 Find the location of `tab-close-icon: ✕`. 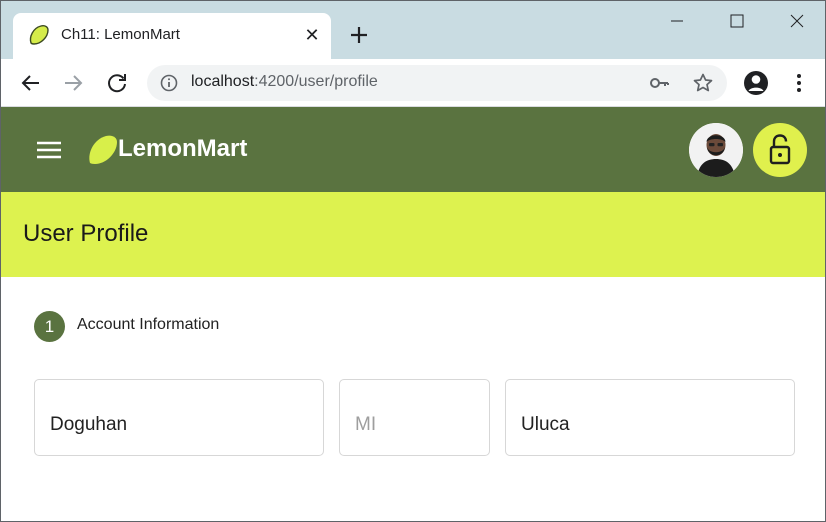

tab-close-icon: ✕ is located at coordinates (312, 35).